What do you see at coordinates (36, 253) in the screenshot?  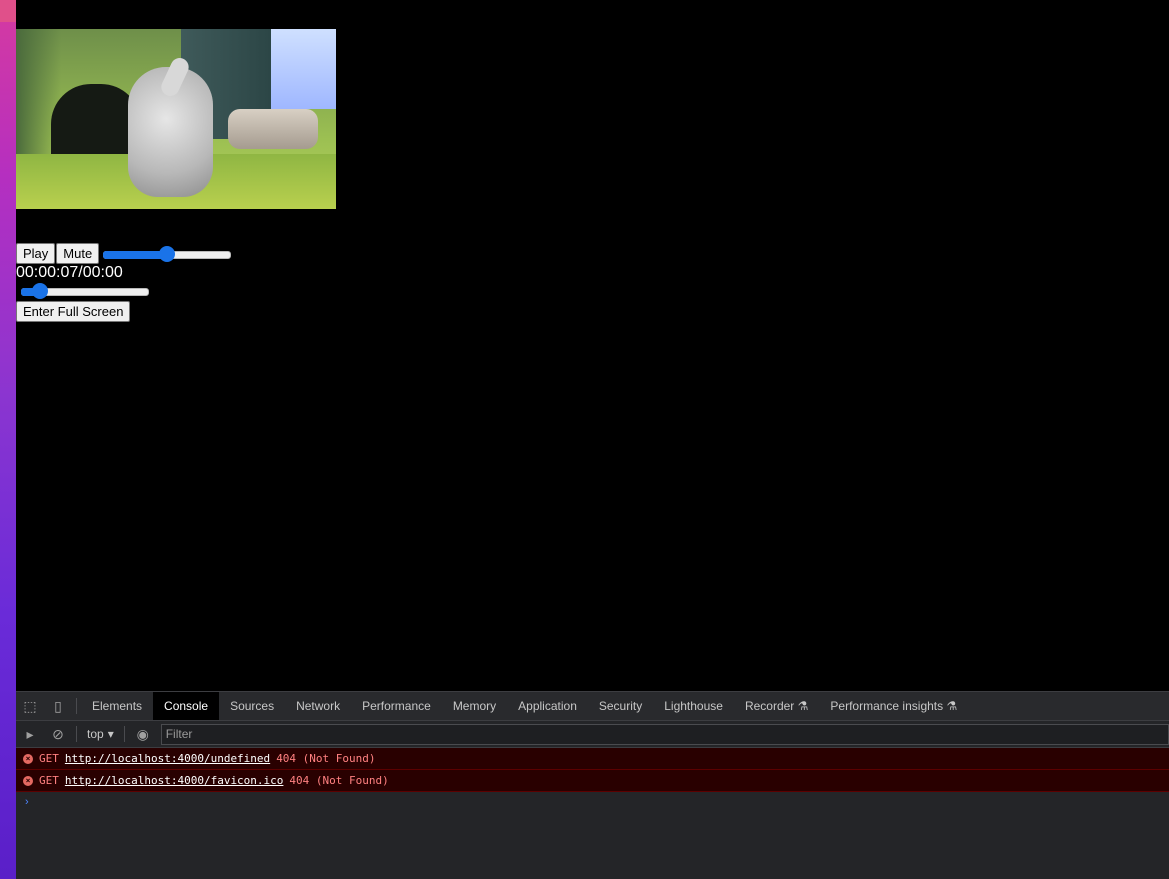 I see `play-button: Play` at bounding box center [36, 253].